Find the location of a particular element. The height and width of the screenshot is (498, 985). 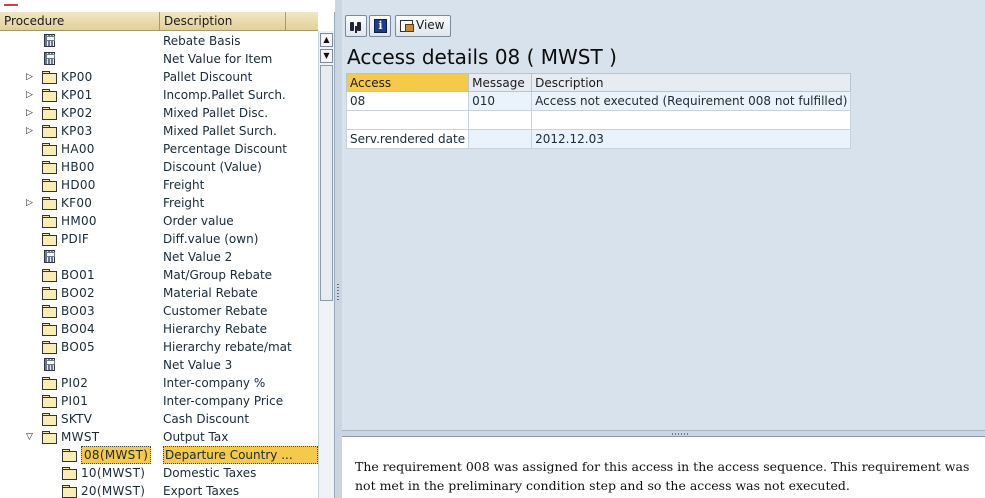

tree-node-procedure: ▽ MWST is located at coordinates (80, 437).